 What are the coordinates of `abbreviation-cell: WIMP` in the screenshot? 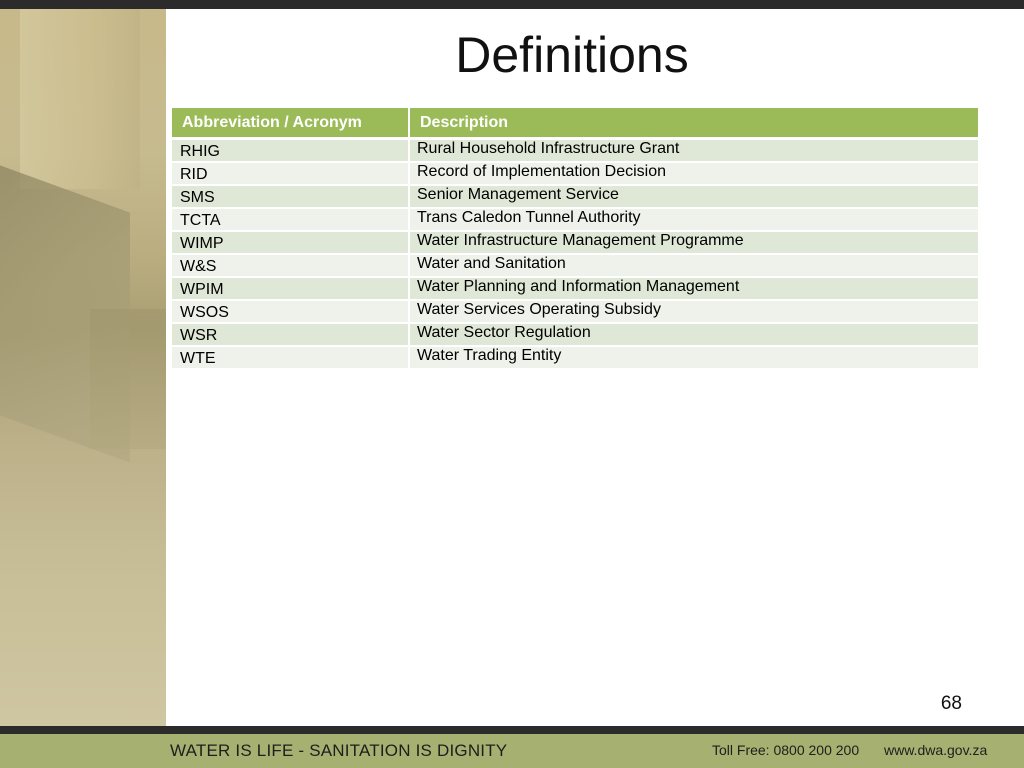 It's located at (291, 243).